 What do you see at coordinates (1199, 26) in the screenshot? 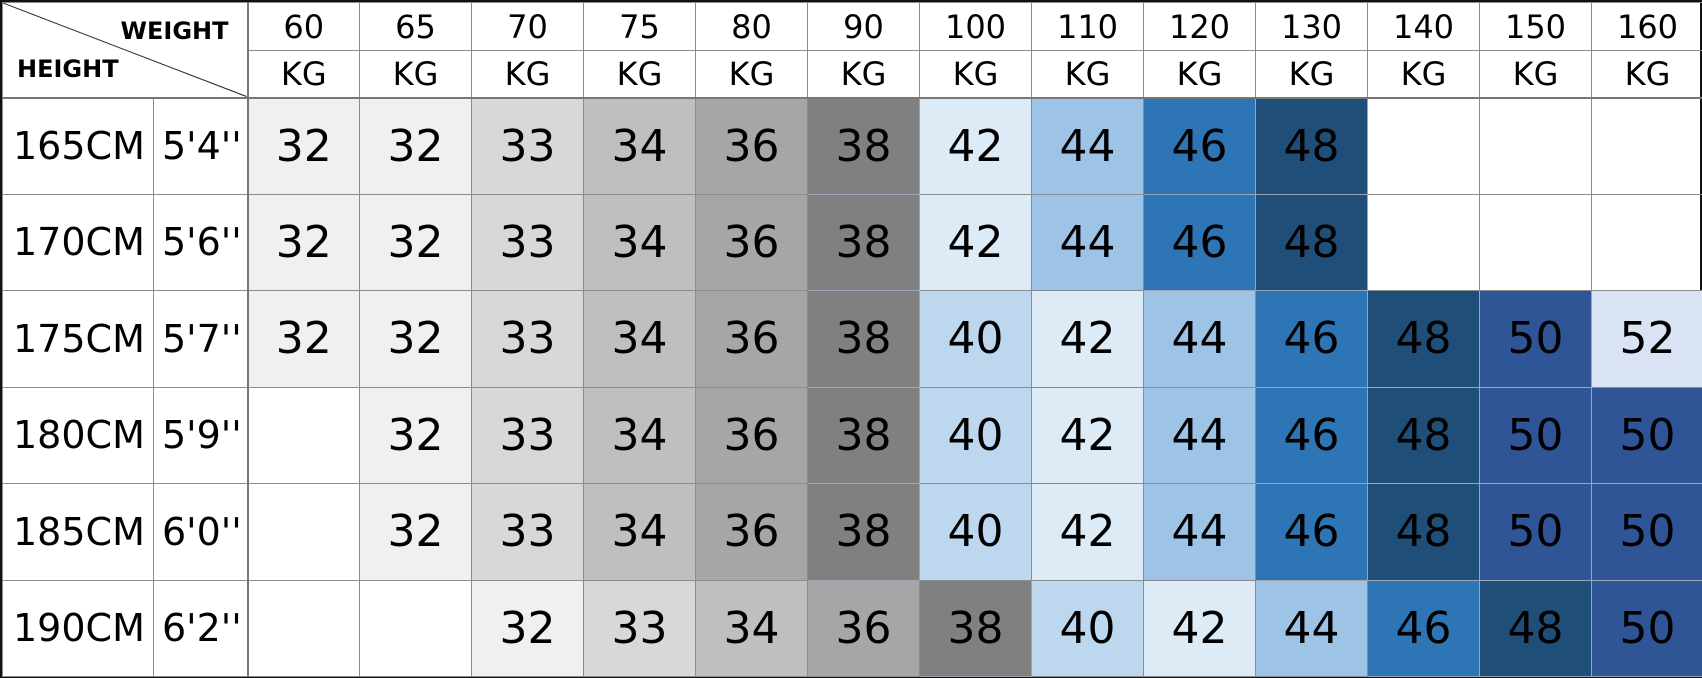
I see `weight-tick-label: 120` at bounding box center [1199, 26].